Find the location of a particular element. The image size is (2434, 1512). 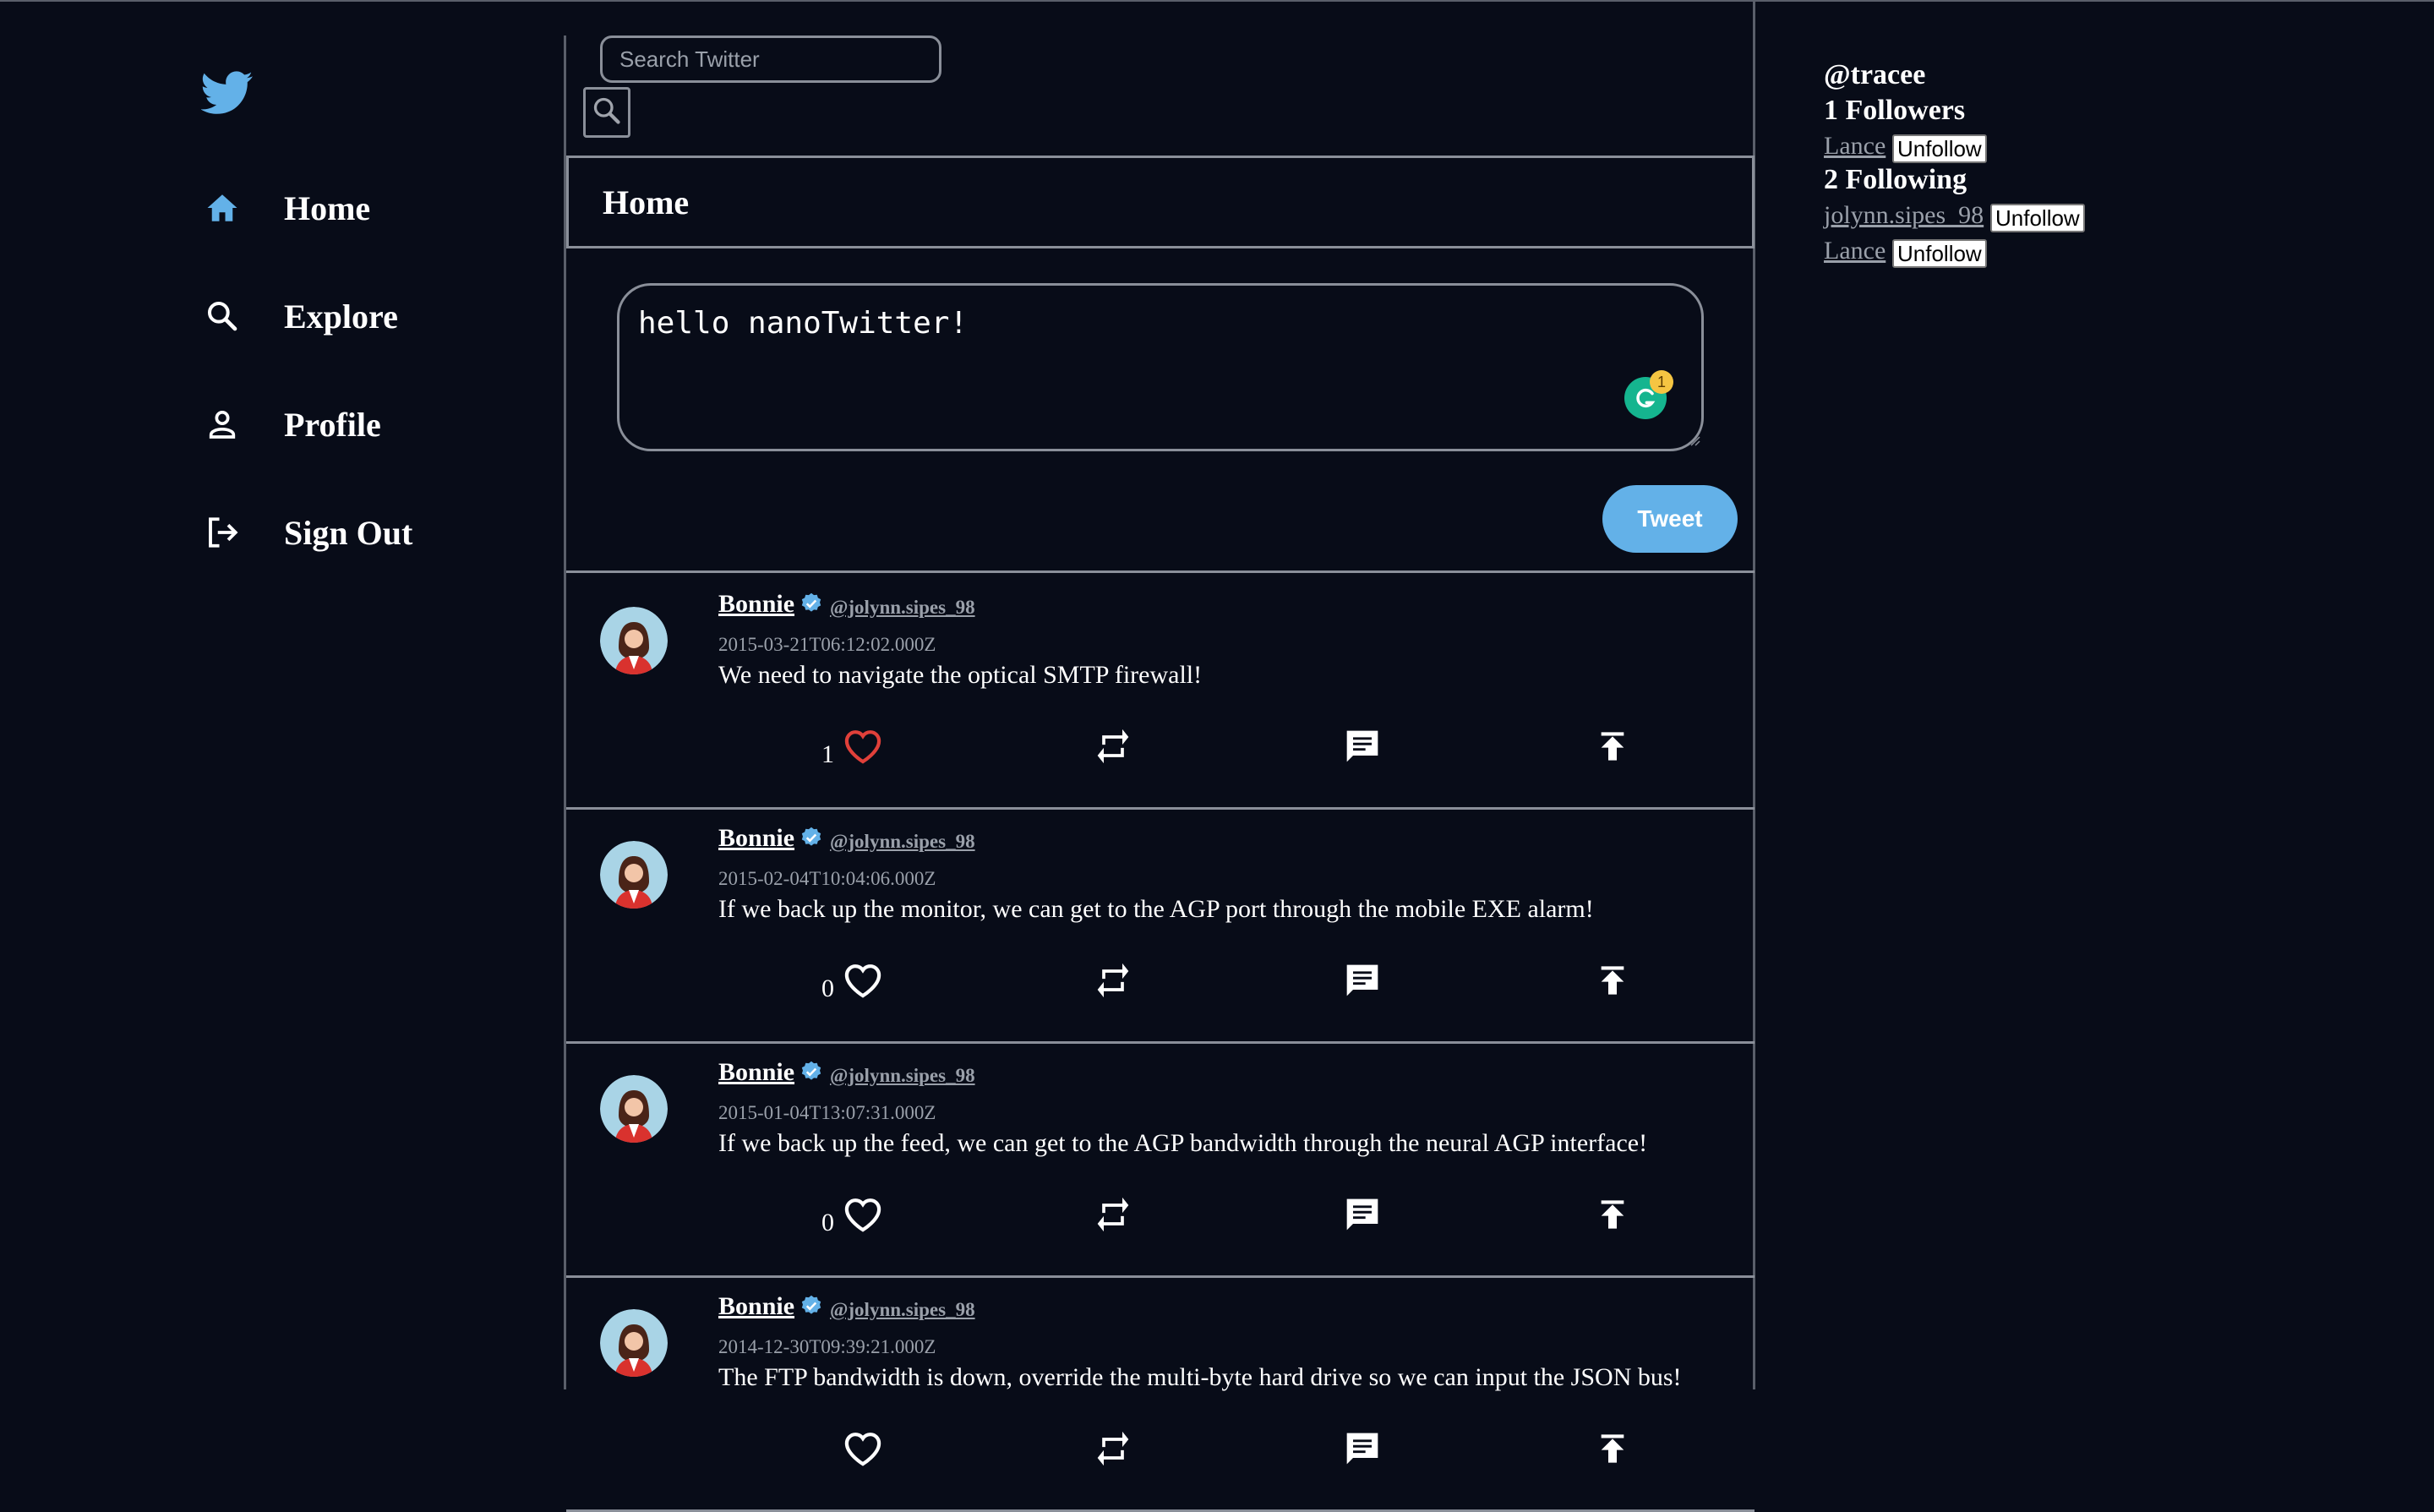

magnifier-icon is located at coordinates (607, 113).